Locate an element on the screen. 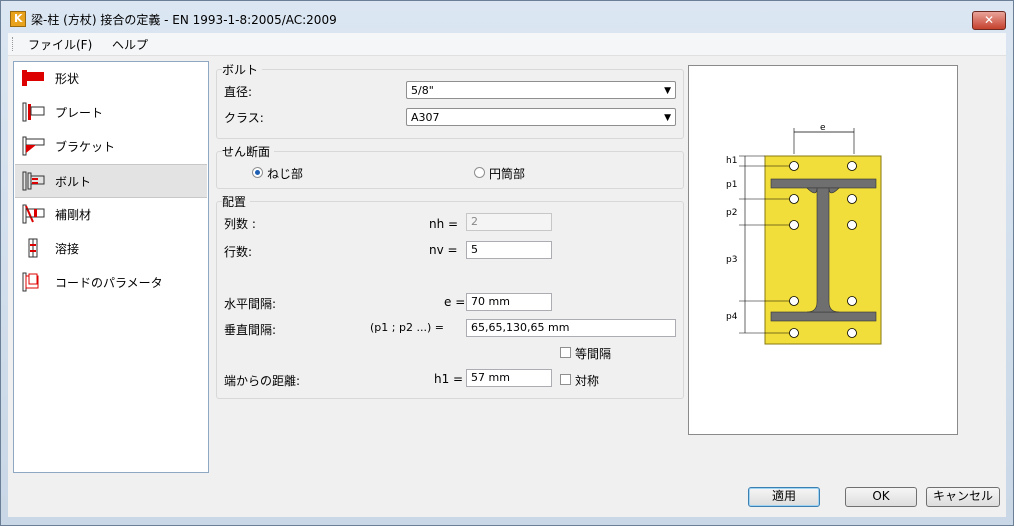  horizontal-spacing-input: 70 mm is located at coordinates (509, 302).